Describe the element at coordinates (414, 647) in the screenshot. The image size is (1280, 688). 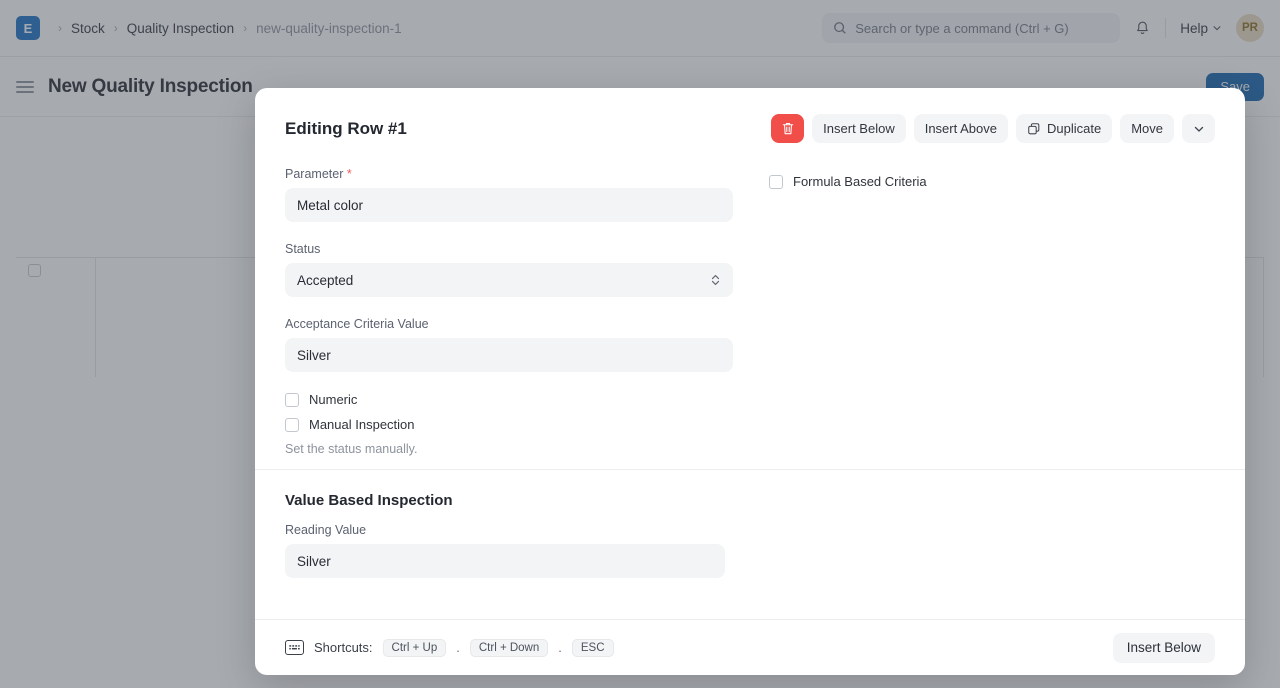
I see `shortcut-key-ctrl-up: Ctrl + Up` at that location.